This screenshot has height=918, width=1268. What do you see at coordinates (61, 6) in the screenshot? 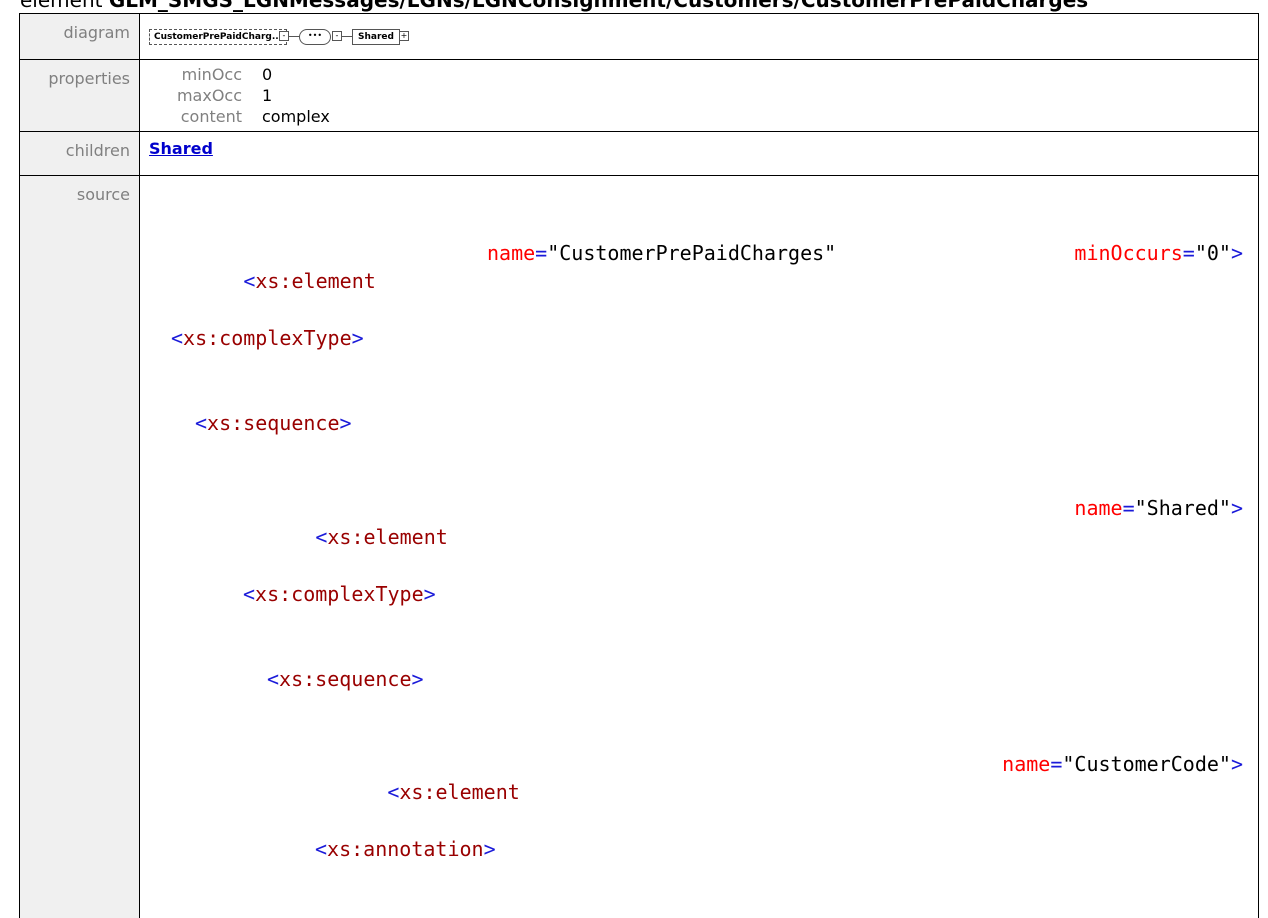
I see `title-prefix: element` at bounding box center [61, 6].